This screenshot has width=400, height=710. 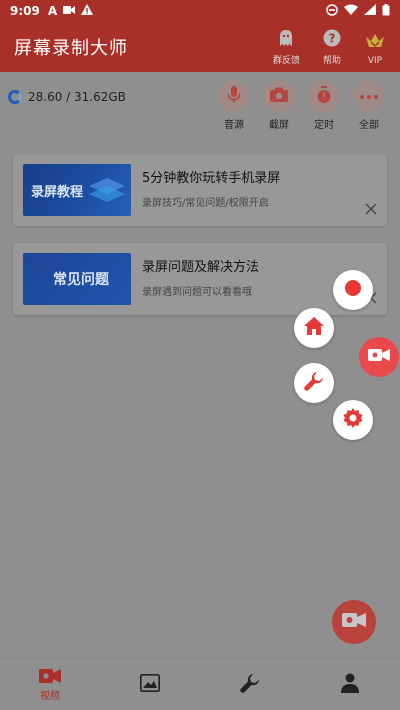 What do you see at coordinates (81, 280) in the screenshot?
I see `faq-thumb-text: 常见问题` at bounding box center [81, 280].